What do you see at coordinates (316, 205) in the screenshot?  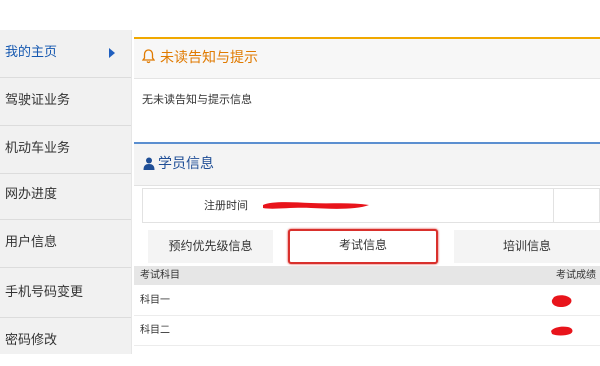 I see `registration-value-redacted` at bounding box center [316, 205].